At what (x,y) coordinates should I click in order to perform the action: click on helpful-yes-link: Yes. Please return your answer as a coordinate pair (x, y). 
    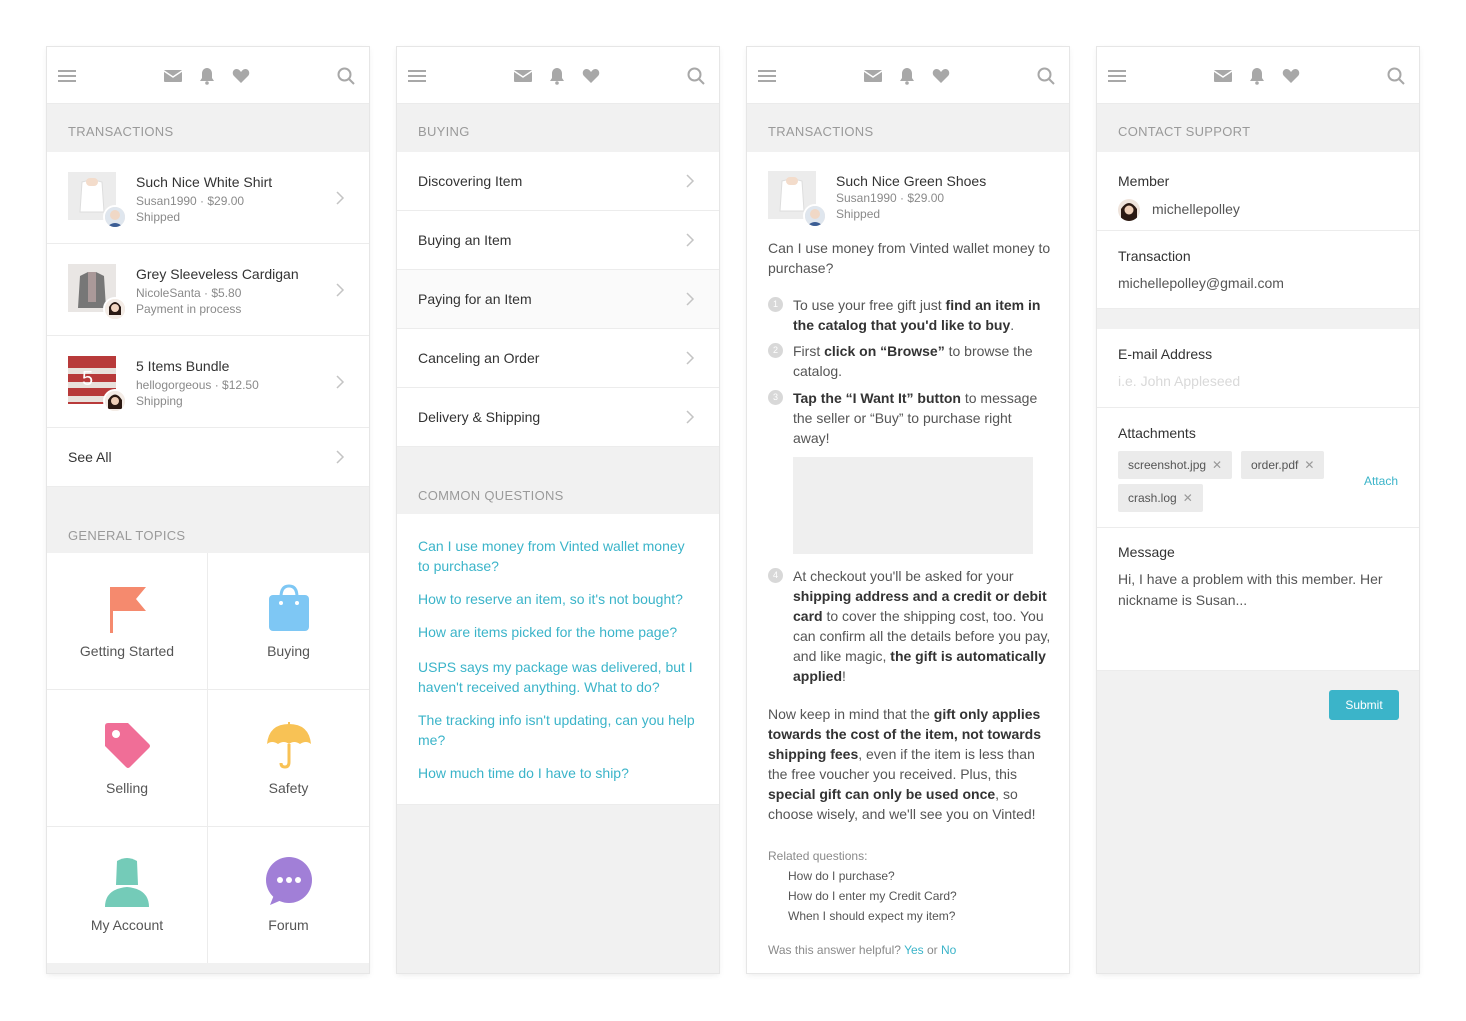
    Looking at the image, I should click on (914, 950).